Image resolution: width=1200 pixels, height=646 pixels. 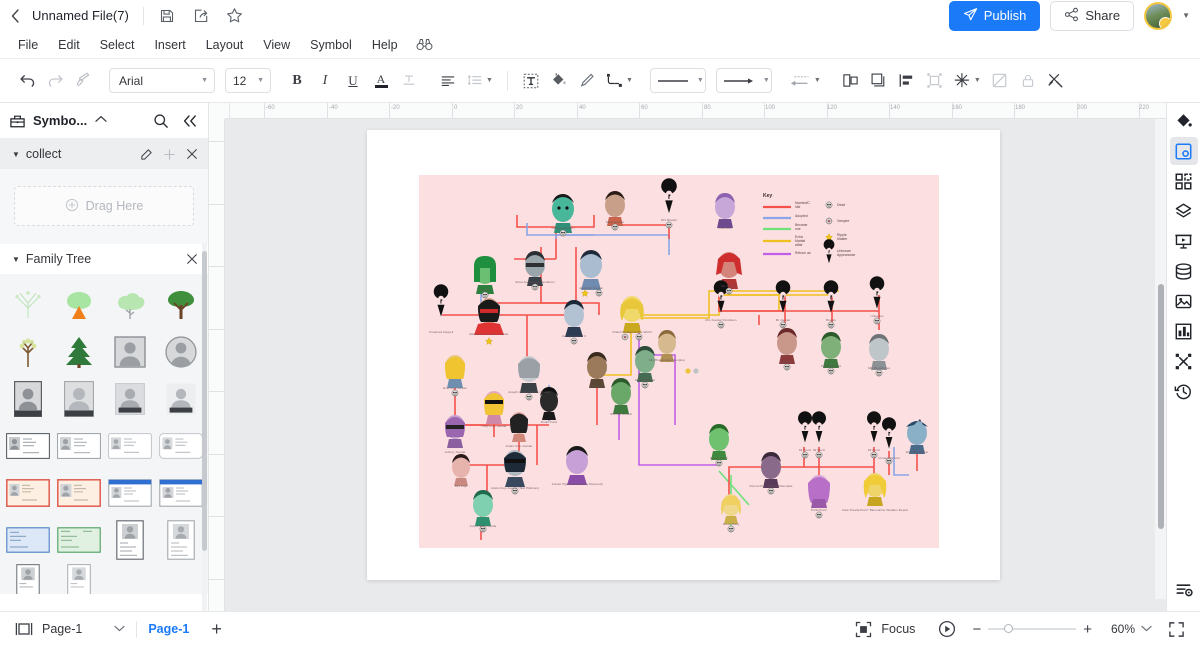 What do you see at coordinates (167, 16) in the screenshot?
I see `save-icon` at bounding box center [167, 16].